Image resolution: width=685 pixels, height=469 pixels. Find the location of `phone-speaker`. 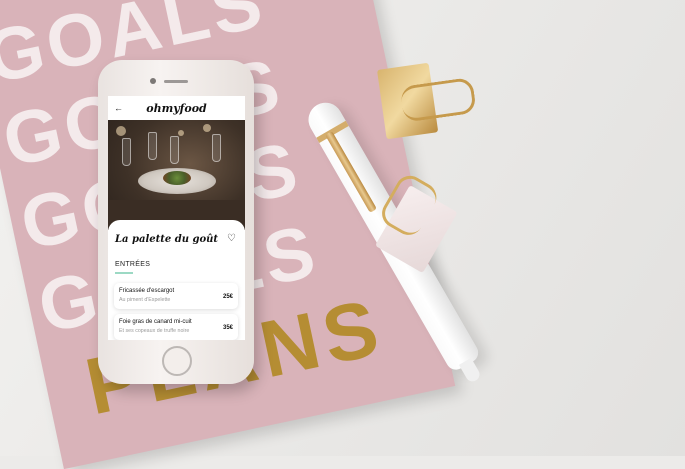

phone-speaker is located at coordinates (176, 81).